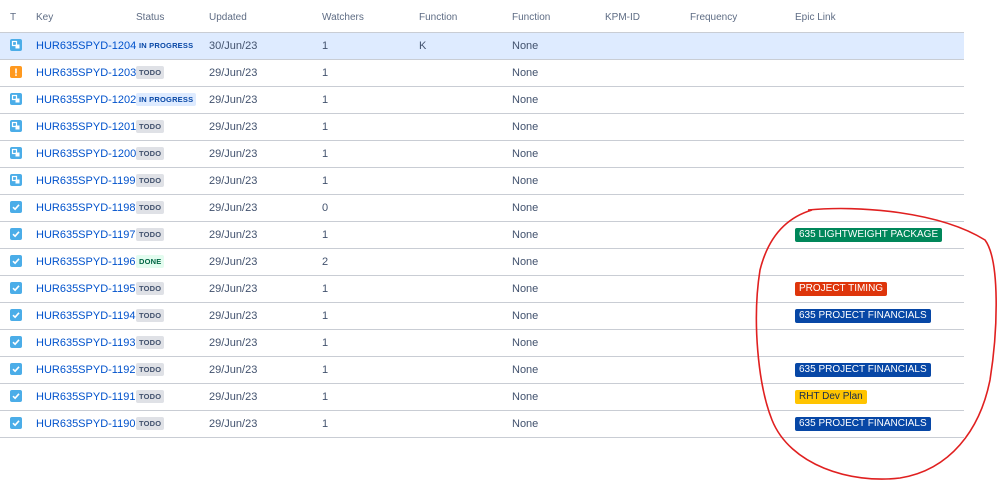 The image size is (999, 482). I want to click on issue-key-link: HUR635SPYD-1196, so click(85, 262).